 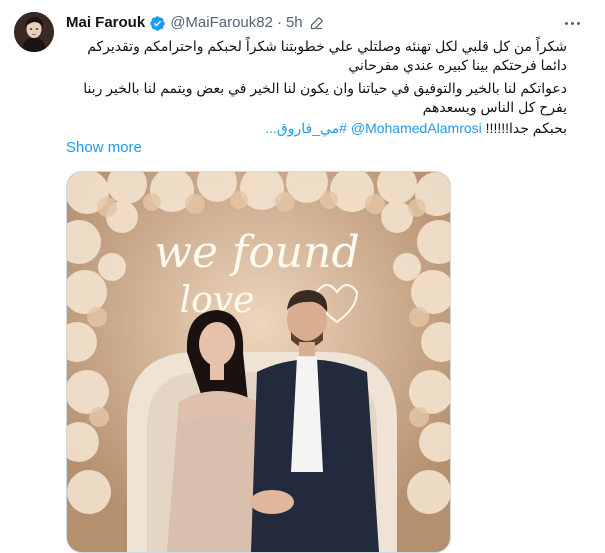 What do you see at coordinates (294, 23) in the screenshot?
I see `tweet-timestamp: 5h` at bounding box center [294, 23].